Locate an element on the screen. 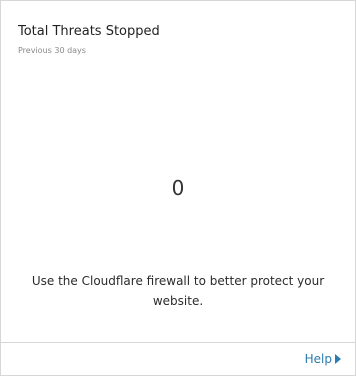  help-link: Help is located at coordinates (323, 359).